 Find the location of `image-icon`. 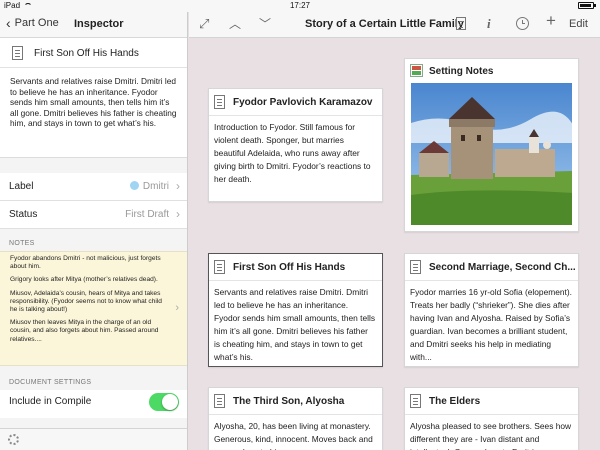

image-icon is located at coordinates (416, 70).